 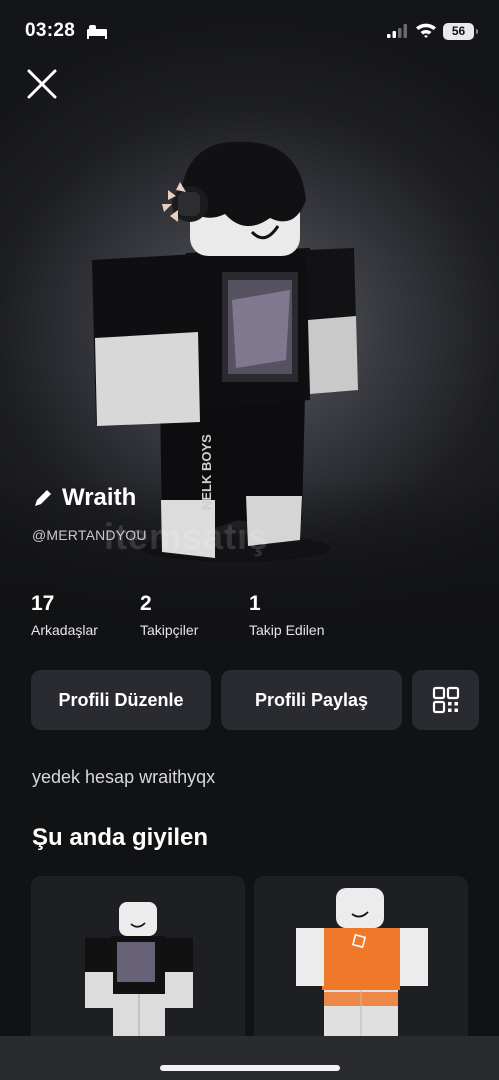 What do you see at coordinates (99, 497) in the screenshot?
I see `display-name: Wraith` at bounding box center [99, 497].